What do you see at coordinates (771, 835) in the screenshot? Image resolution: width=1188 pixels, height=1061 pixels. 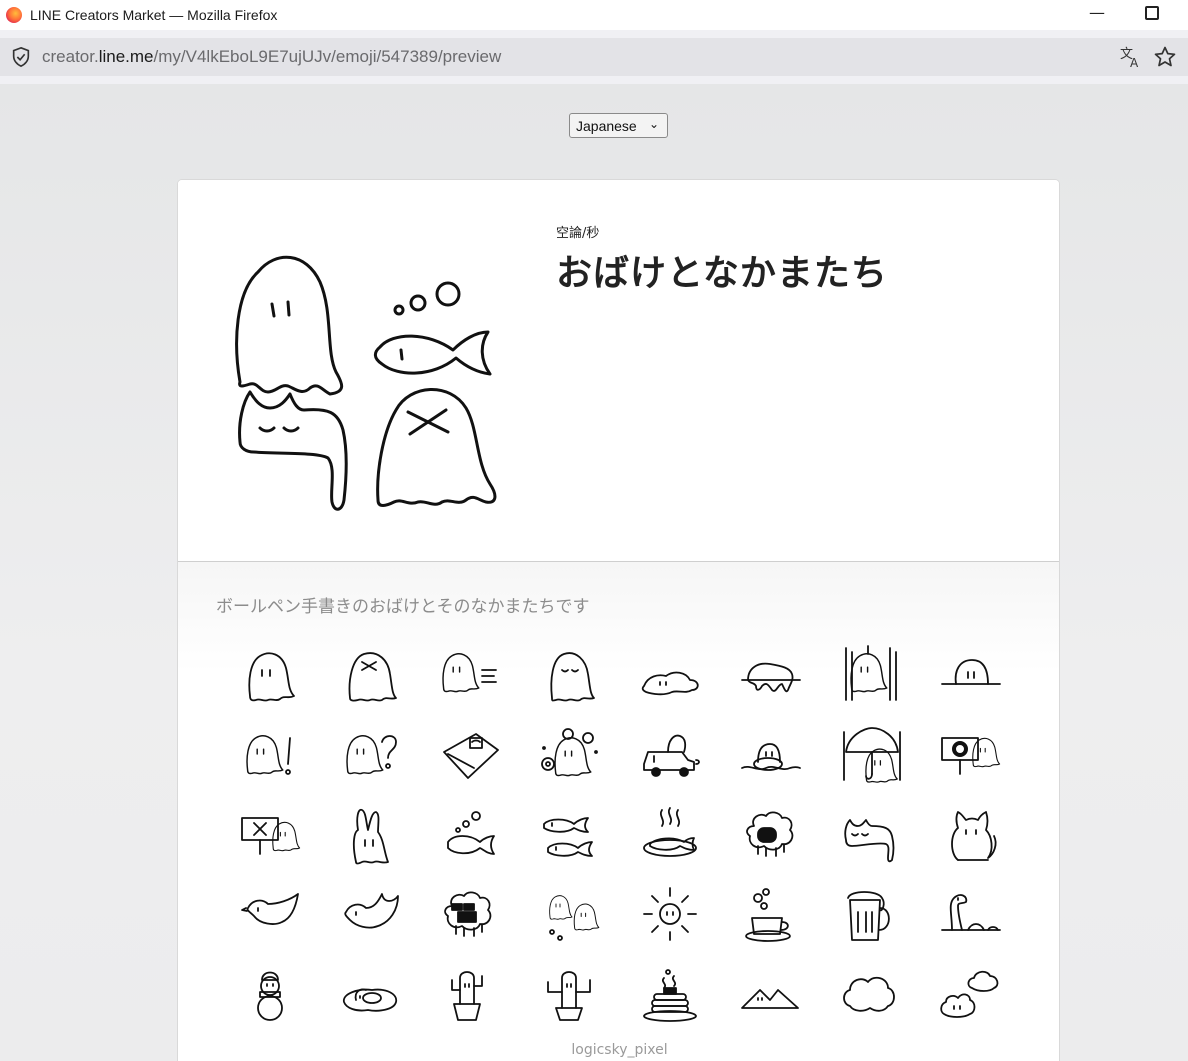 I see `sheep-emoji` at bounding box center [771, 835].